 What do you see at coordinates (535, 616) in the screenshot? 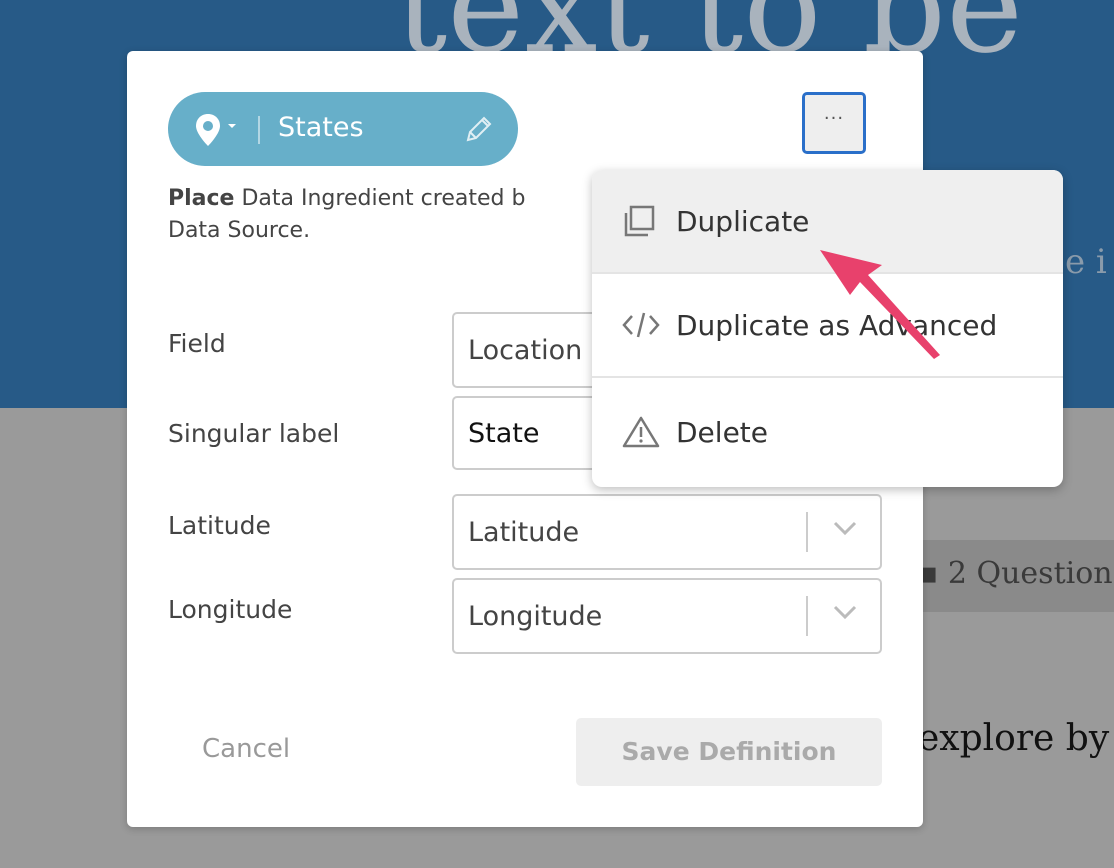
I see `longitude-value: Longitude` at bounding box center [535, 616].